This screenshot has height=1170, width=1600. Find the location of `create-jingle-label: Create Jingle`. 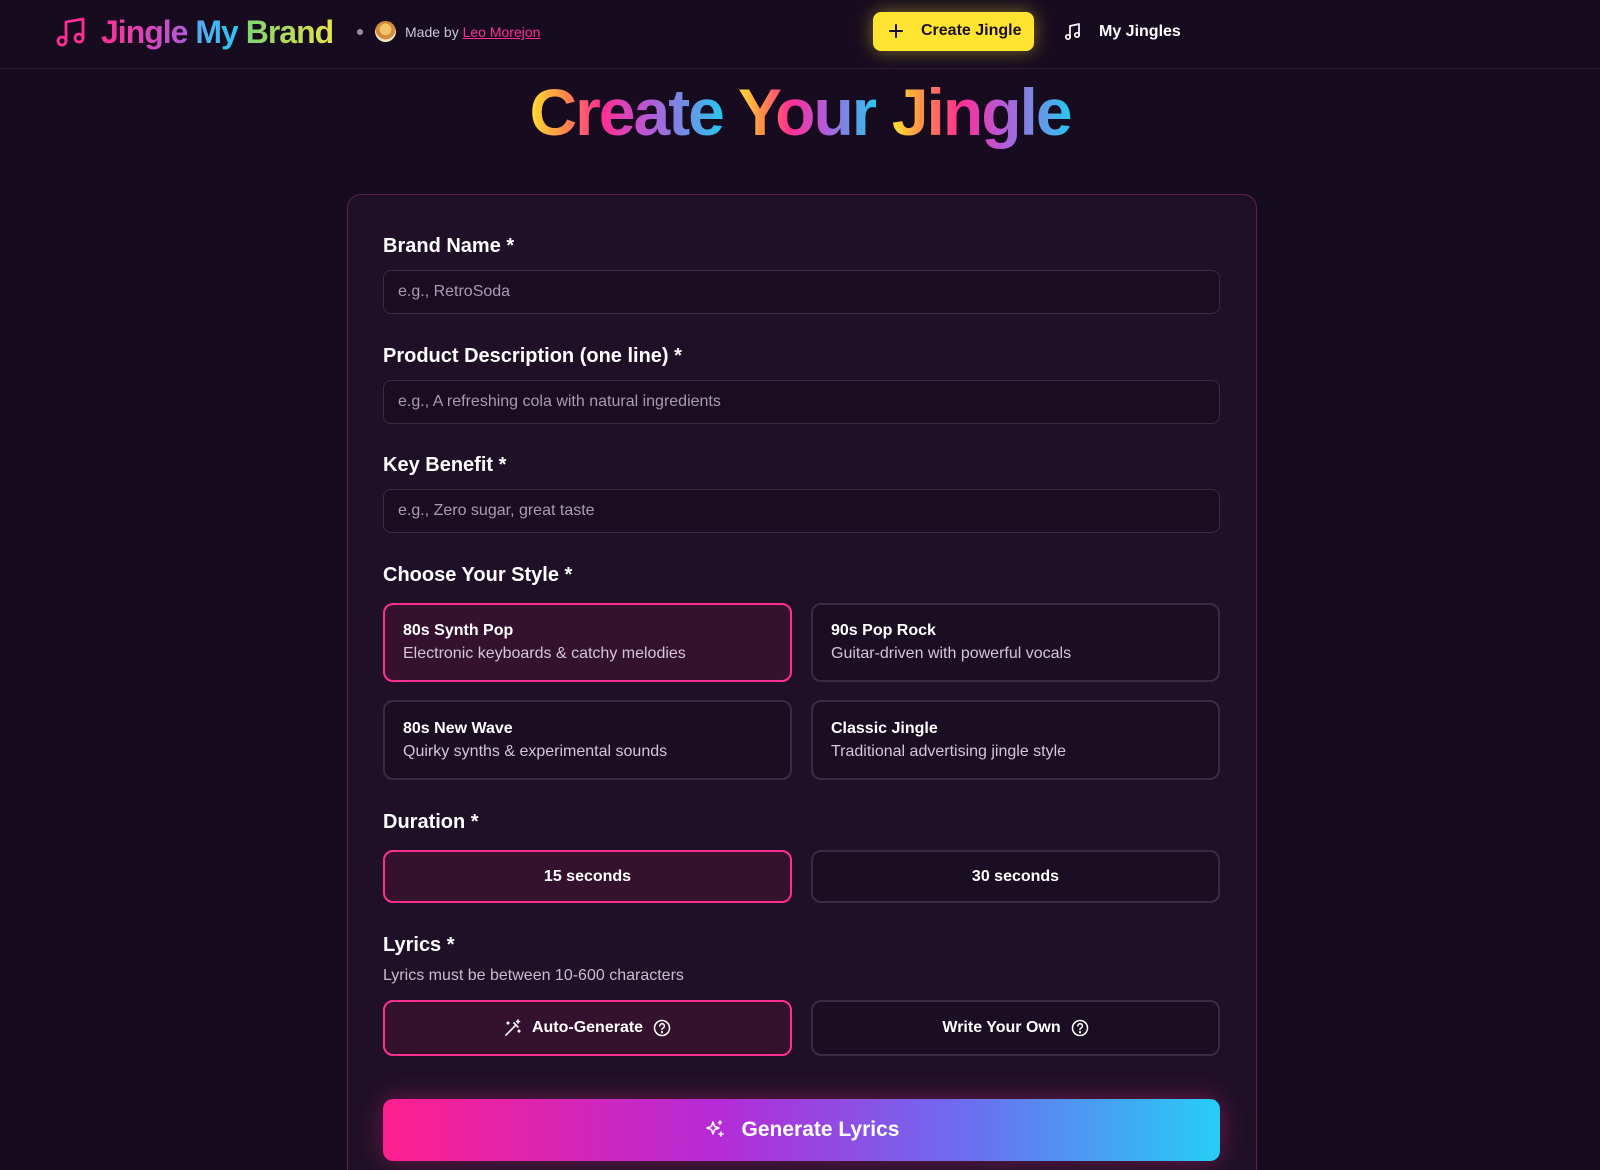

create-jingle-label: Create Jingle is located at coordinates (971, 30).